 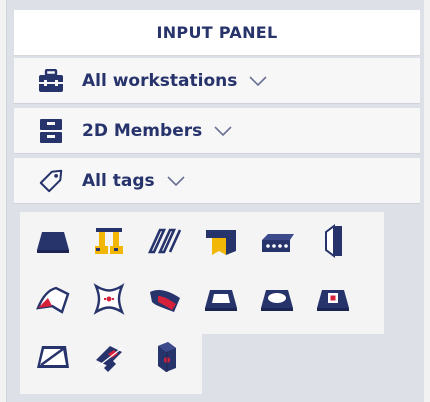 What do you see at coordinates (165, 299) in the screenshot?
I see `shell-load-icon` at bounding box center [165, 299].